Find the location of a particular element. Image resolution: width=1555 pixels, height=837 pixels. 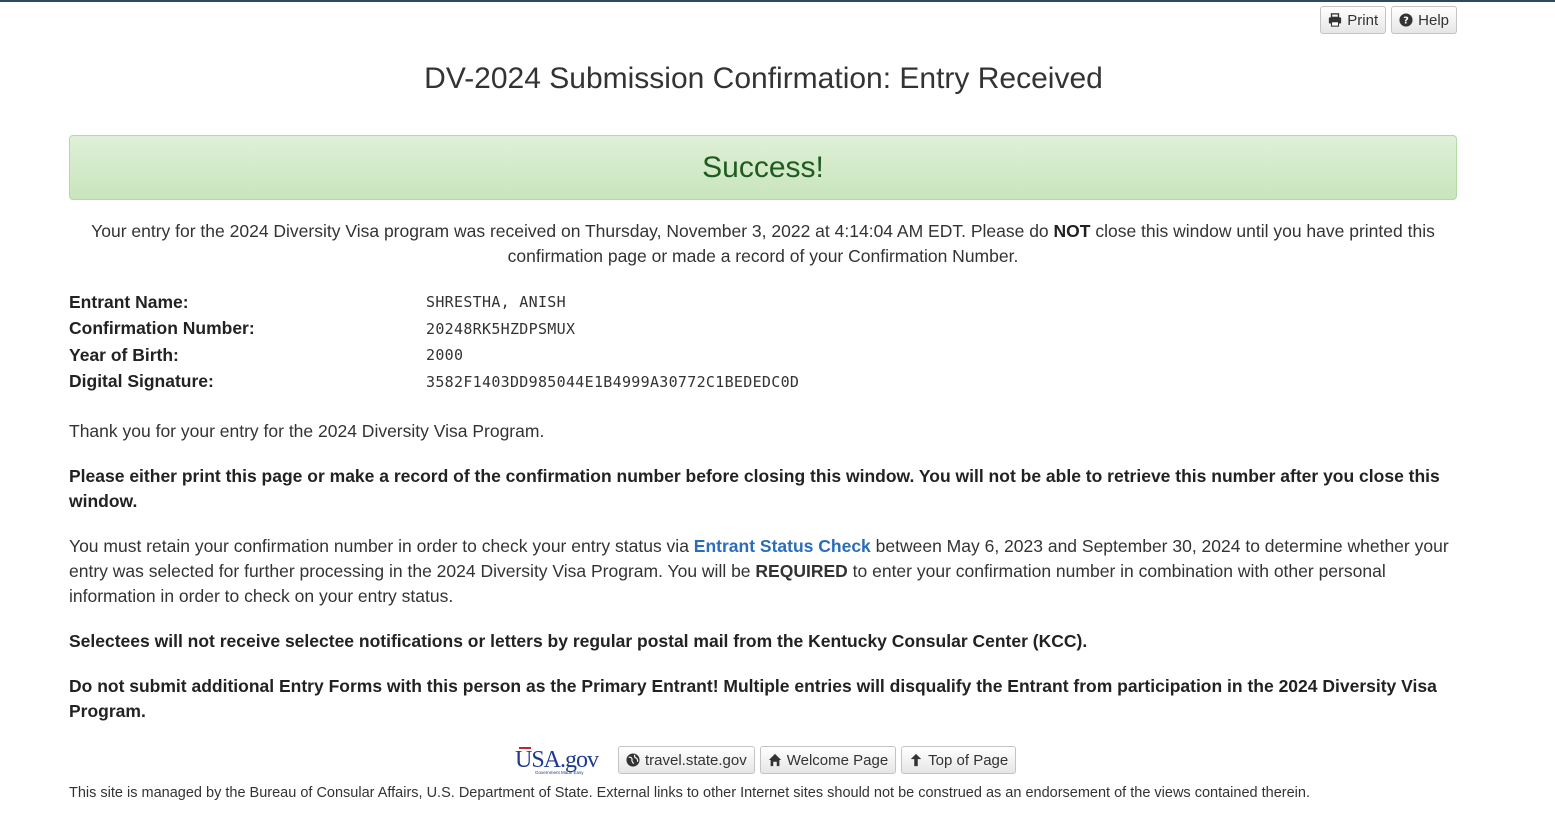

welcome-page-label: Welcome Page is located at coordinates (837, 760).